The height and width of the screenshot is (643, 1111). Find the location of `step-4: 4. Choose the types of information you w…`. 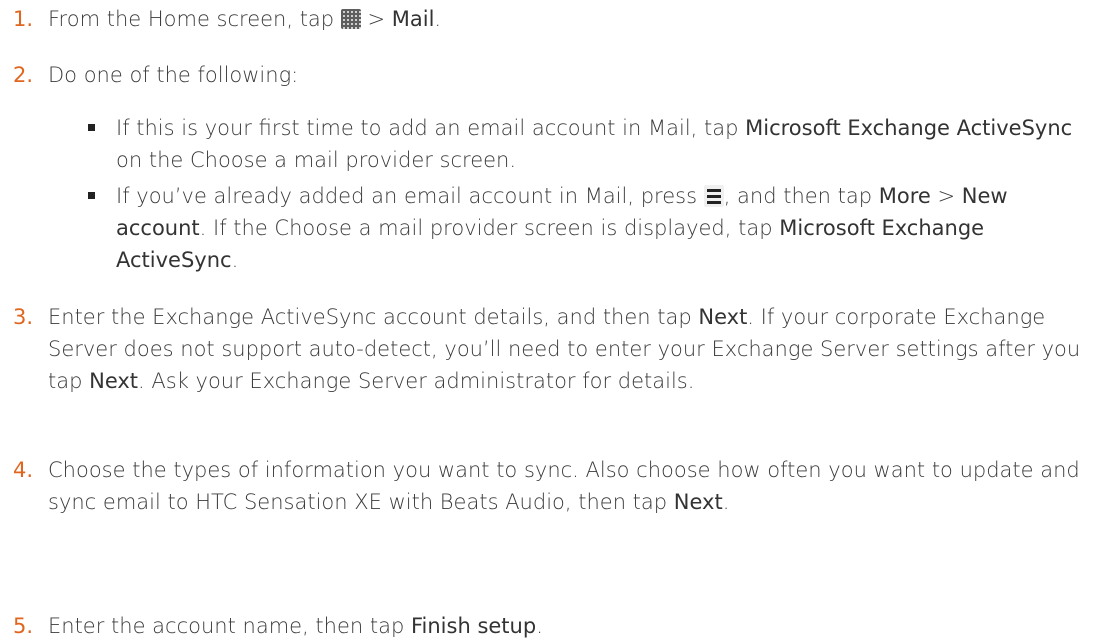

step-4: 4. Choose the types of information you w… is located at coordinates (550, 502).